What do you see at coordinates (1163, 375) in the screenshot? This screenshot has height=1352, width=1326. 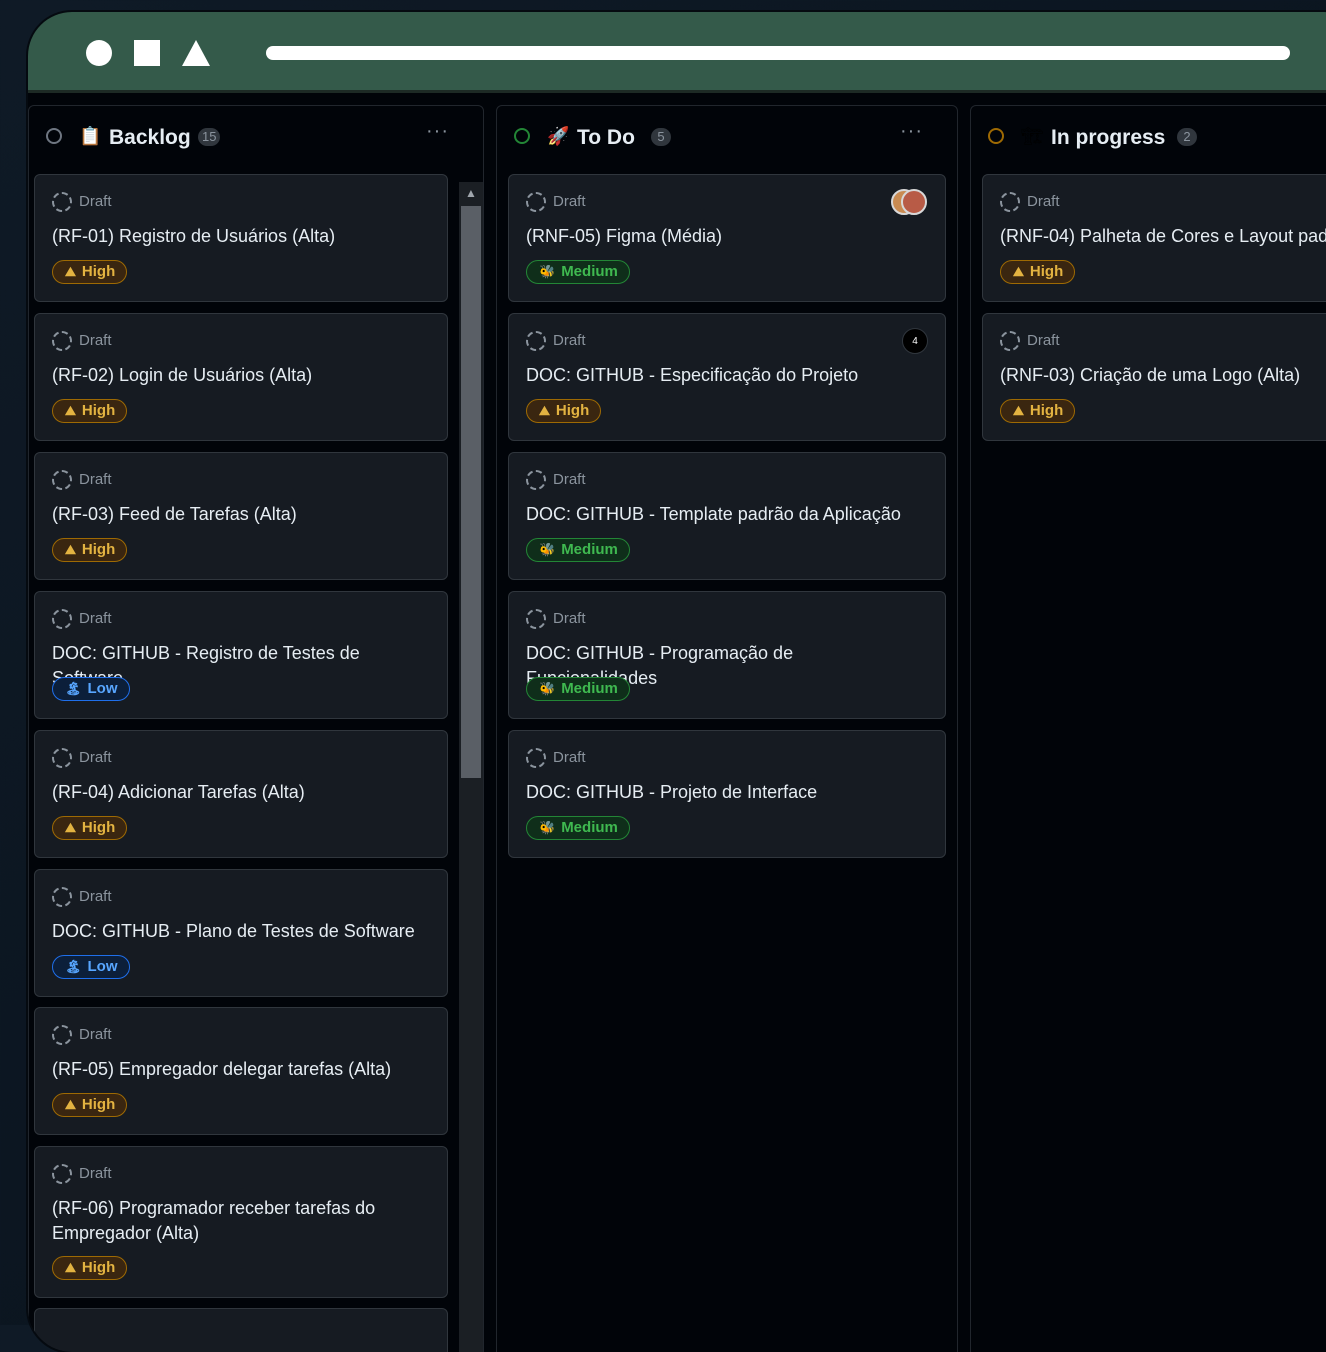 I see `card-title: (RNF-03) Criação de uma Logo (Alta)` at bounding box center [1163, 375].